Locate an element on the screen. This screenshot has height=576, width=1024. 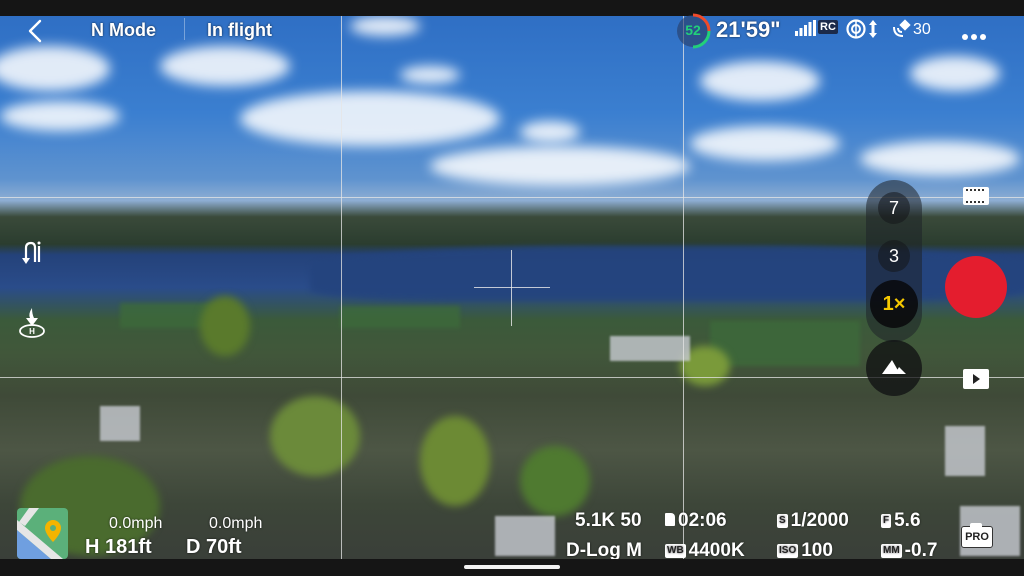
record-button is located at coordinates (976, 287).